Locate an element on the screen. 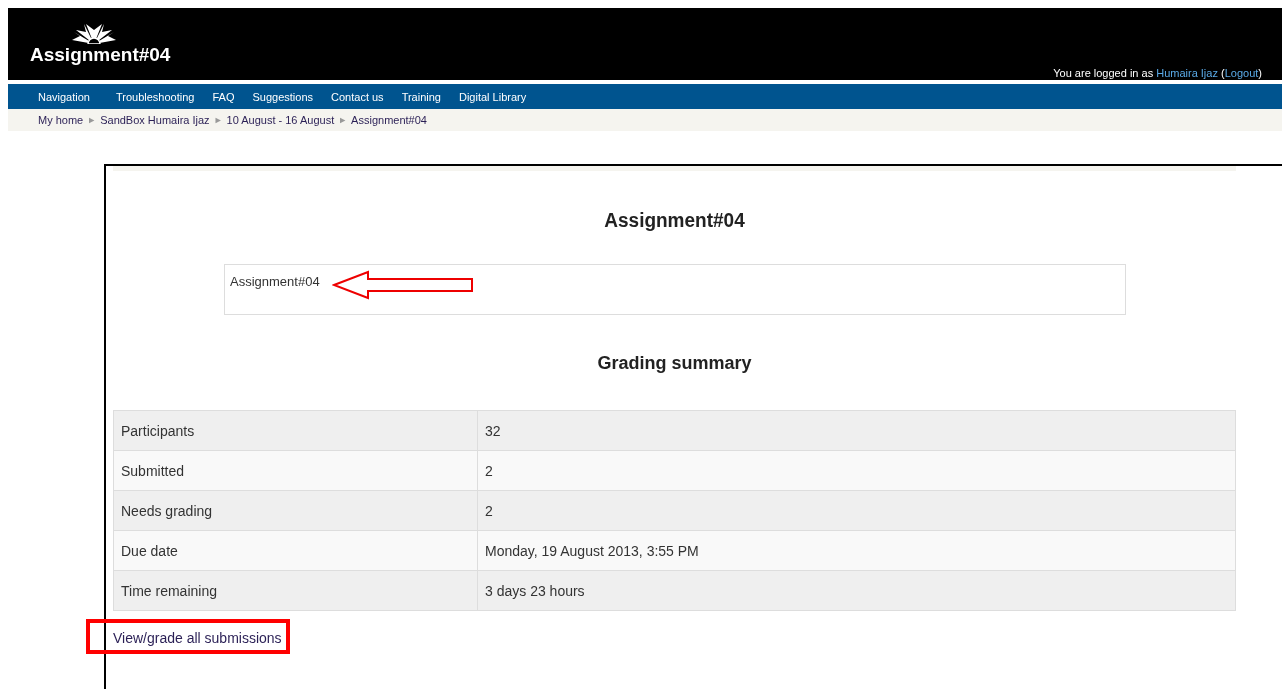 Image resolution: width=1282 pixels, height=689 pixels. nav-link: Suggestions is located at coordinates (283, 96).